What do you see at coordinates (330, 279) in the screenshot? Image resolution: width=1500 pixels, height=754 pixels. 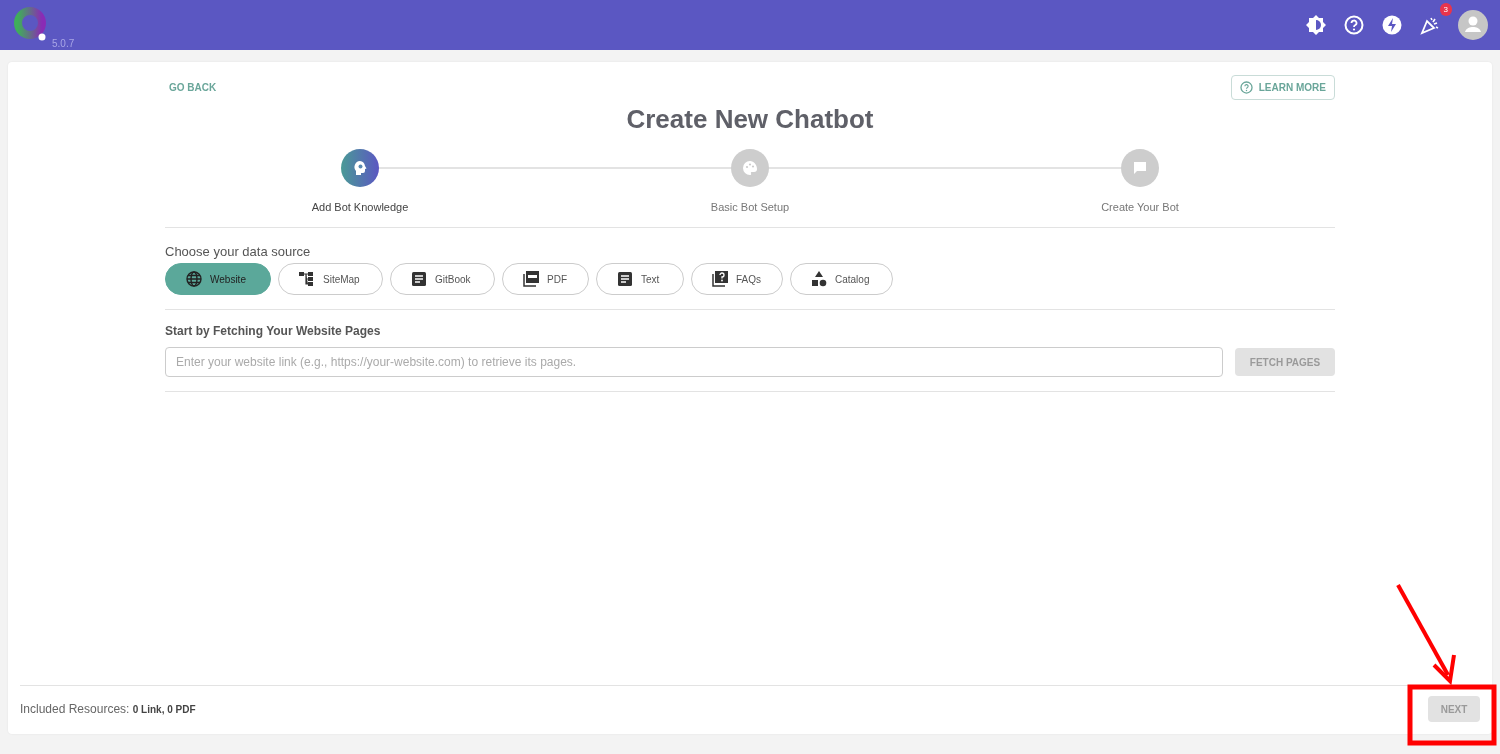 I see `data-source-tab: SiteMap` at bounding box center [330, 279].